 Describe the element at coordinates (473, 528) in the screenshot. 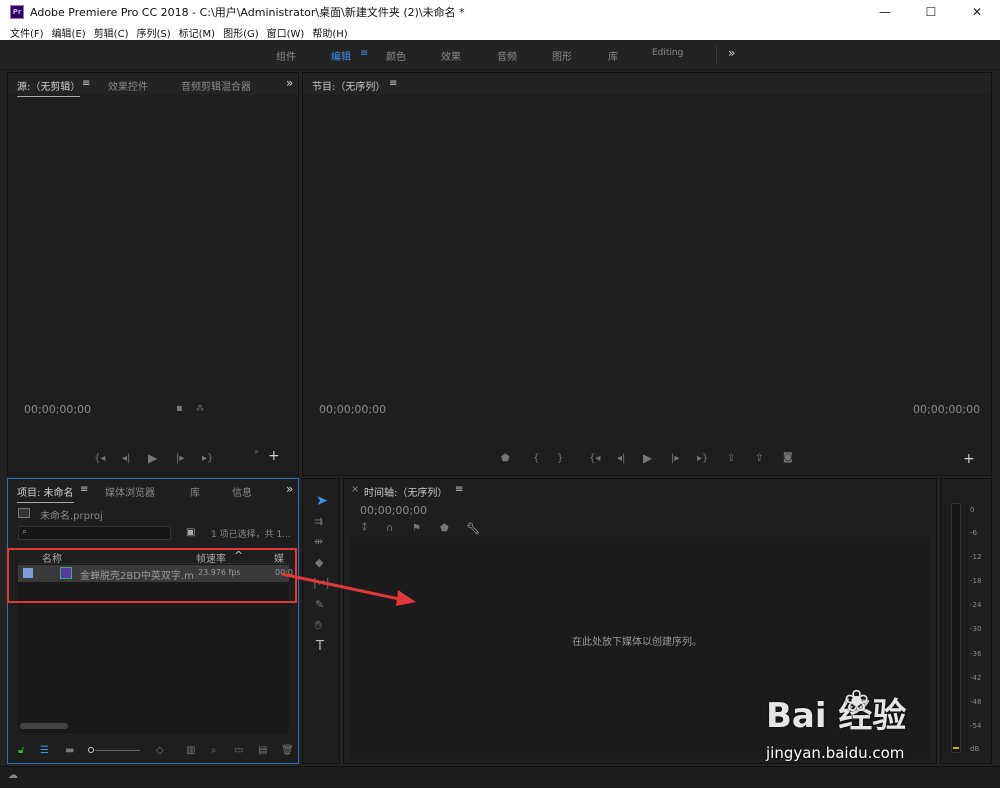

I see `timeline-settings-wrench-icon: 🔧︎` at that location.